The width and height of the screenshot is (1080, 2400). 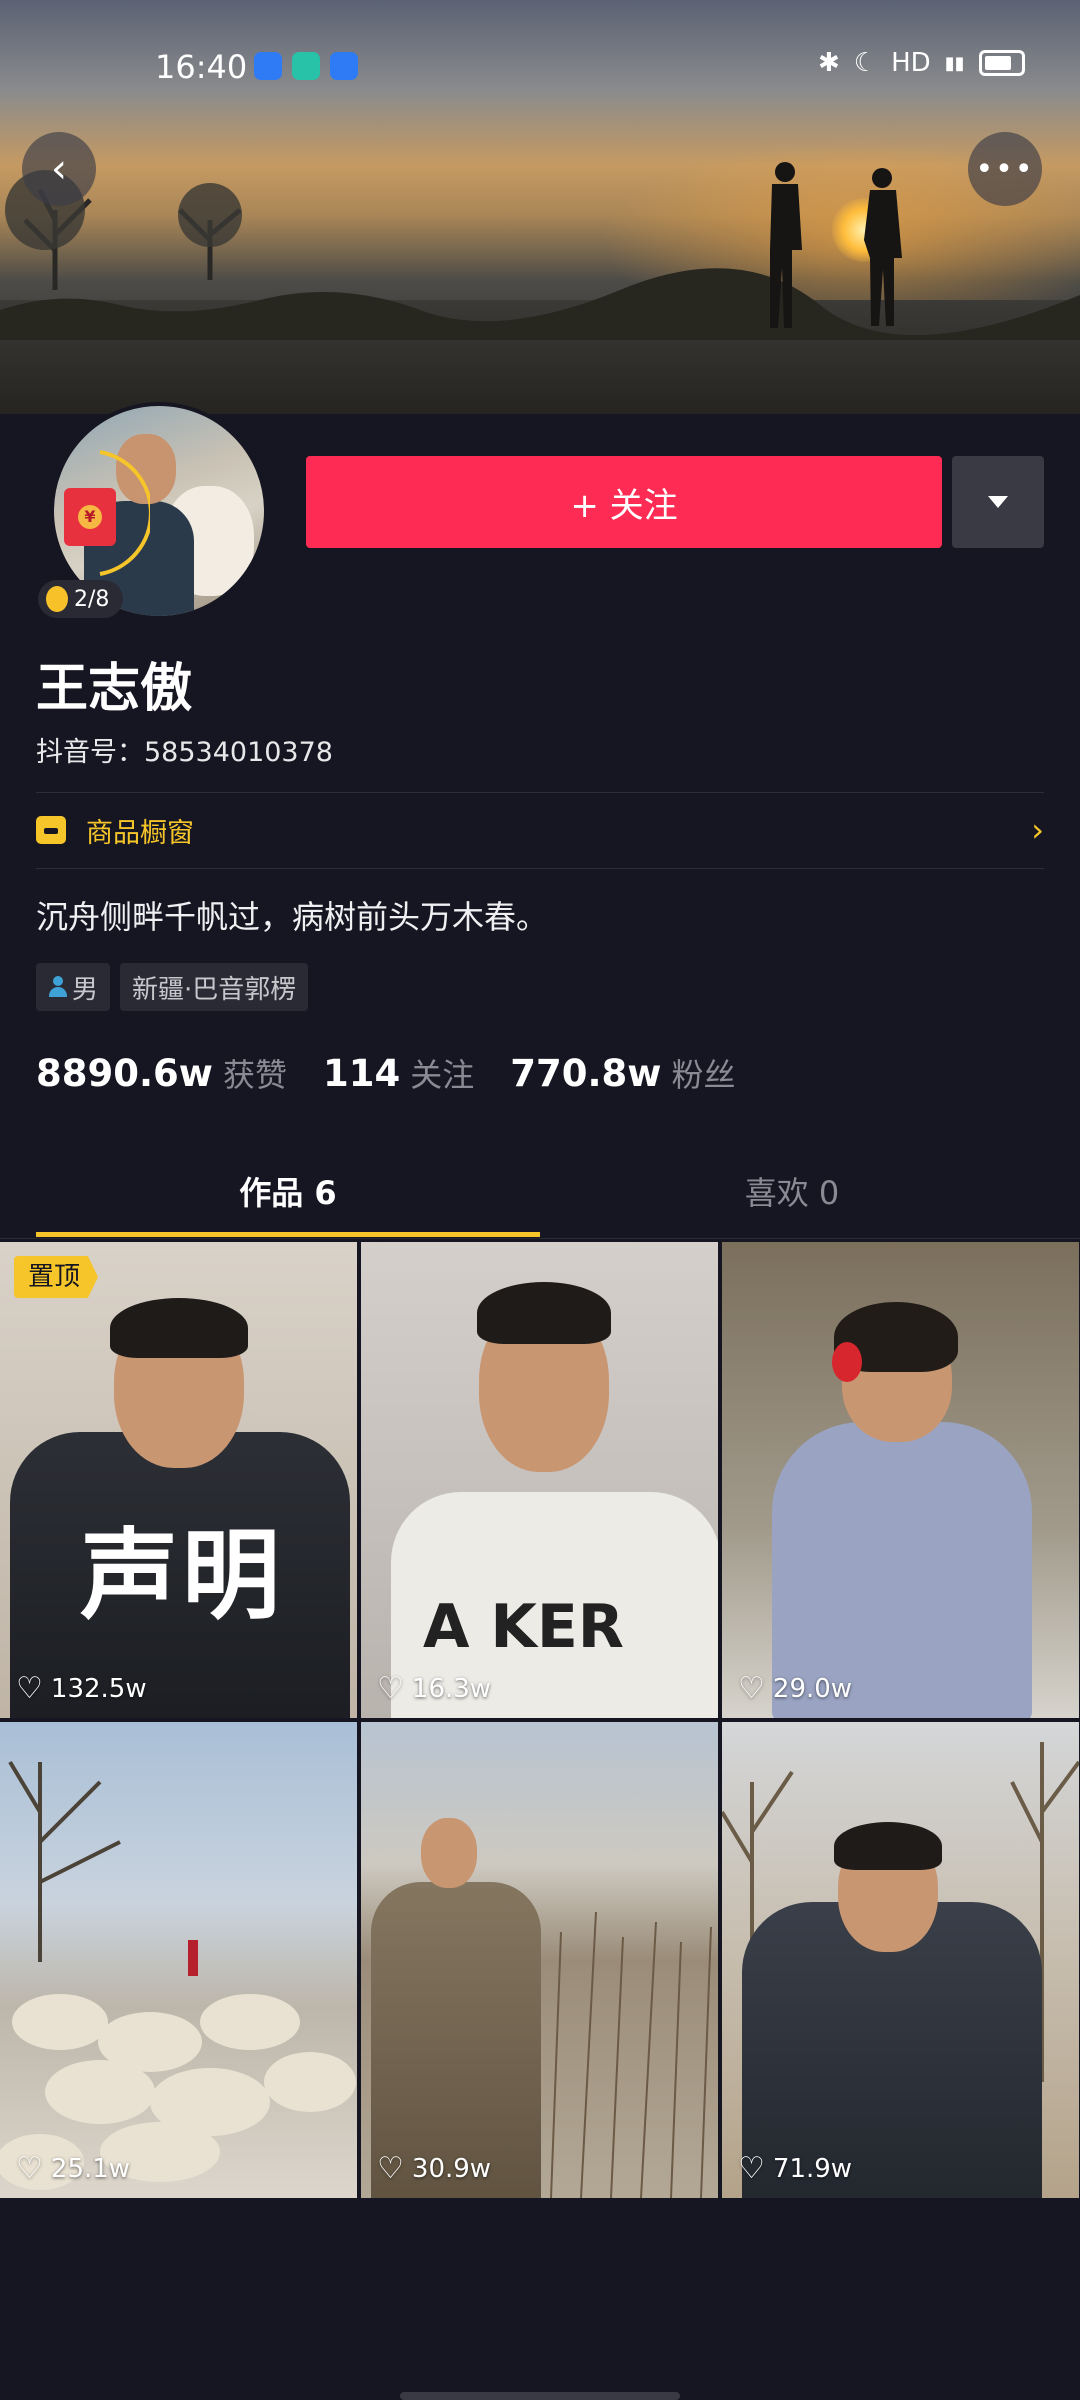 I want to click on stat-value: 8890.6w, so click(x=124, y=1073).